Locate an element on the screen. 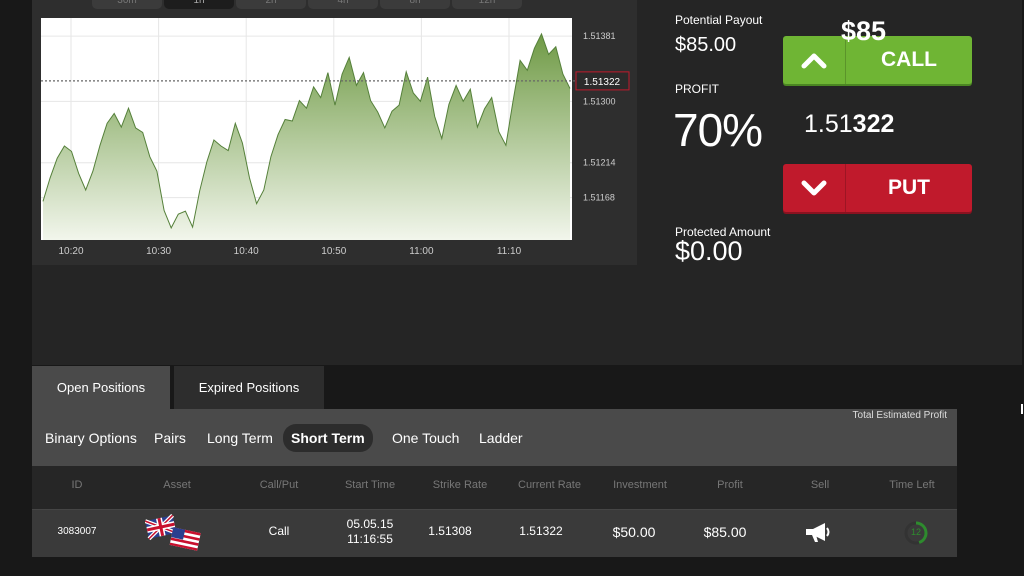  x-tick-label: 11:10 is located at coordinates (509, 251).